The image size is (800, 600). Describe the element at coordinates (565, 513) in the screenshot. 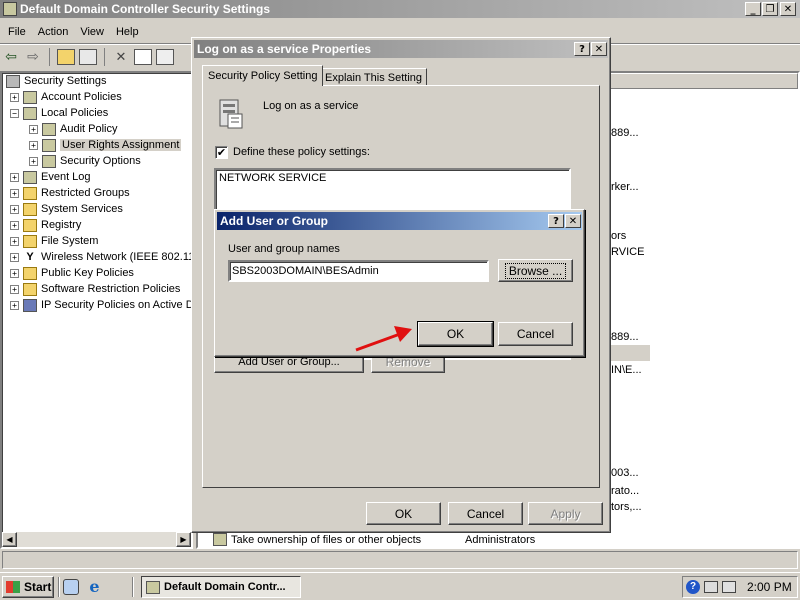

I see `properties-apply-button: Apply` at that location.